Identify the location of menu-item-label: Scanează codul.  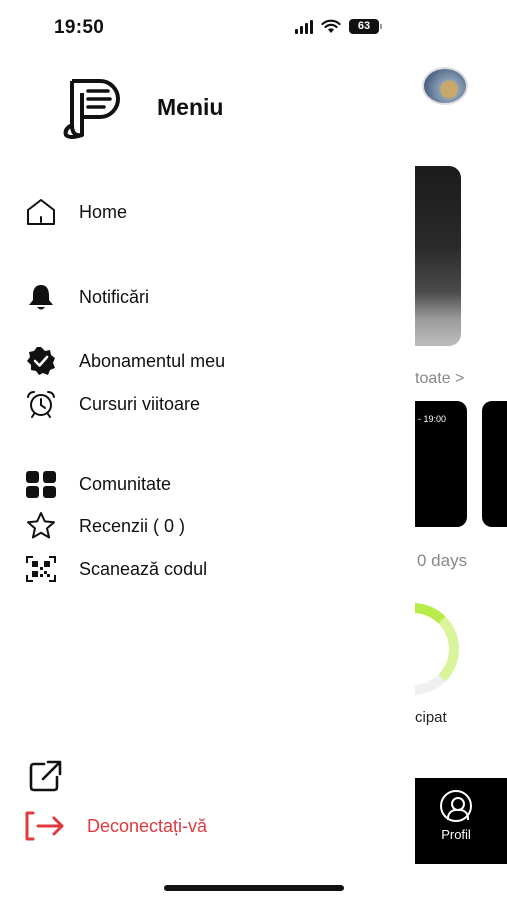
(143, 568).